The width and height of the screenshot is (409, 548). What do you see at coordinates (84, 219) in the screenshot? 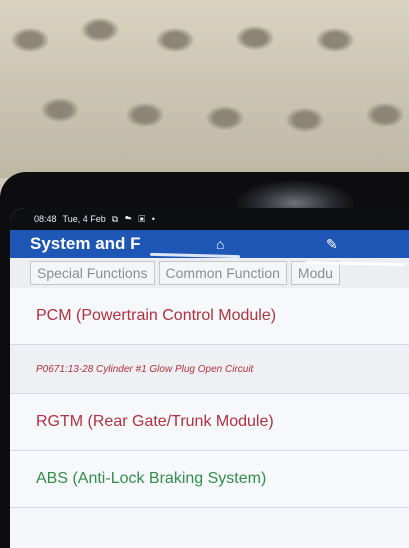
I see `status-date: Tue, 4 Feb` at bounding box center [84, 219].